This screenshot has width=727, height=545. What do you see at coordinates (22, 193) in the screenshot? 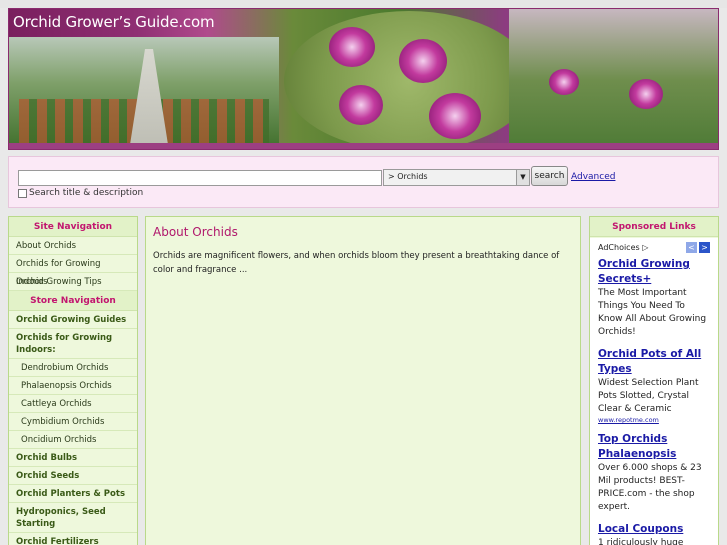
I see `search-description-checkbox` at bounding box center [22, 193].